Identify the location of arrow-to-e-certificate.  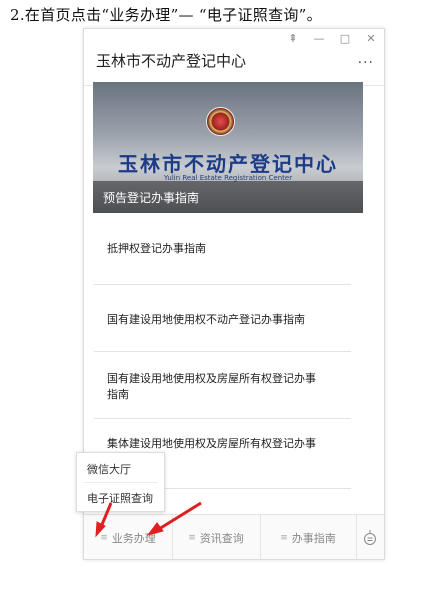
(106, 515).